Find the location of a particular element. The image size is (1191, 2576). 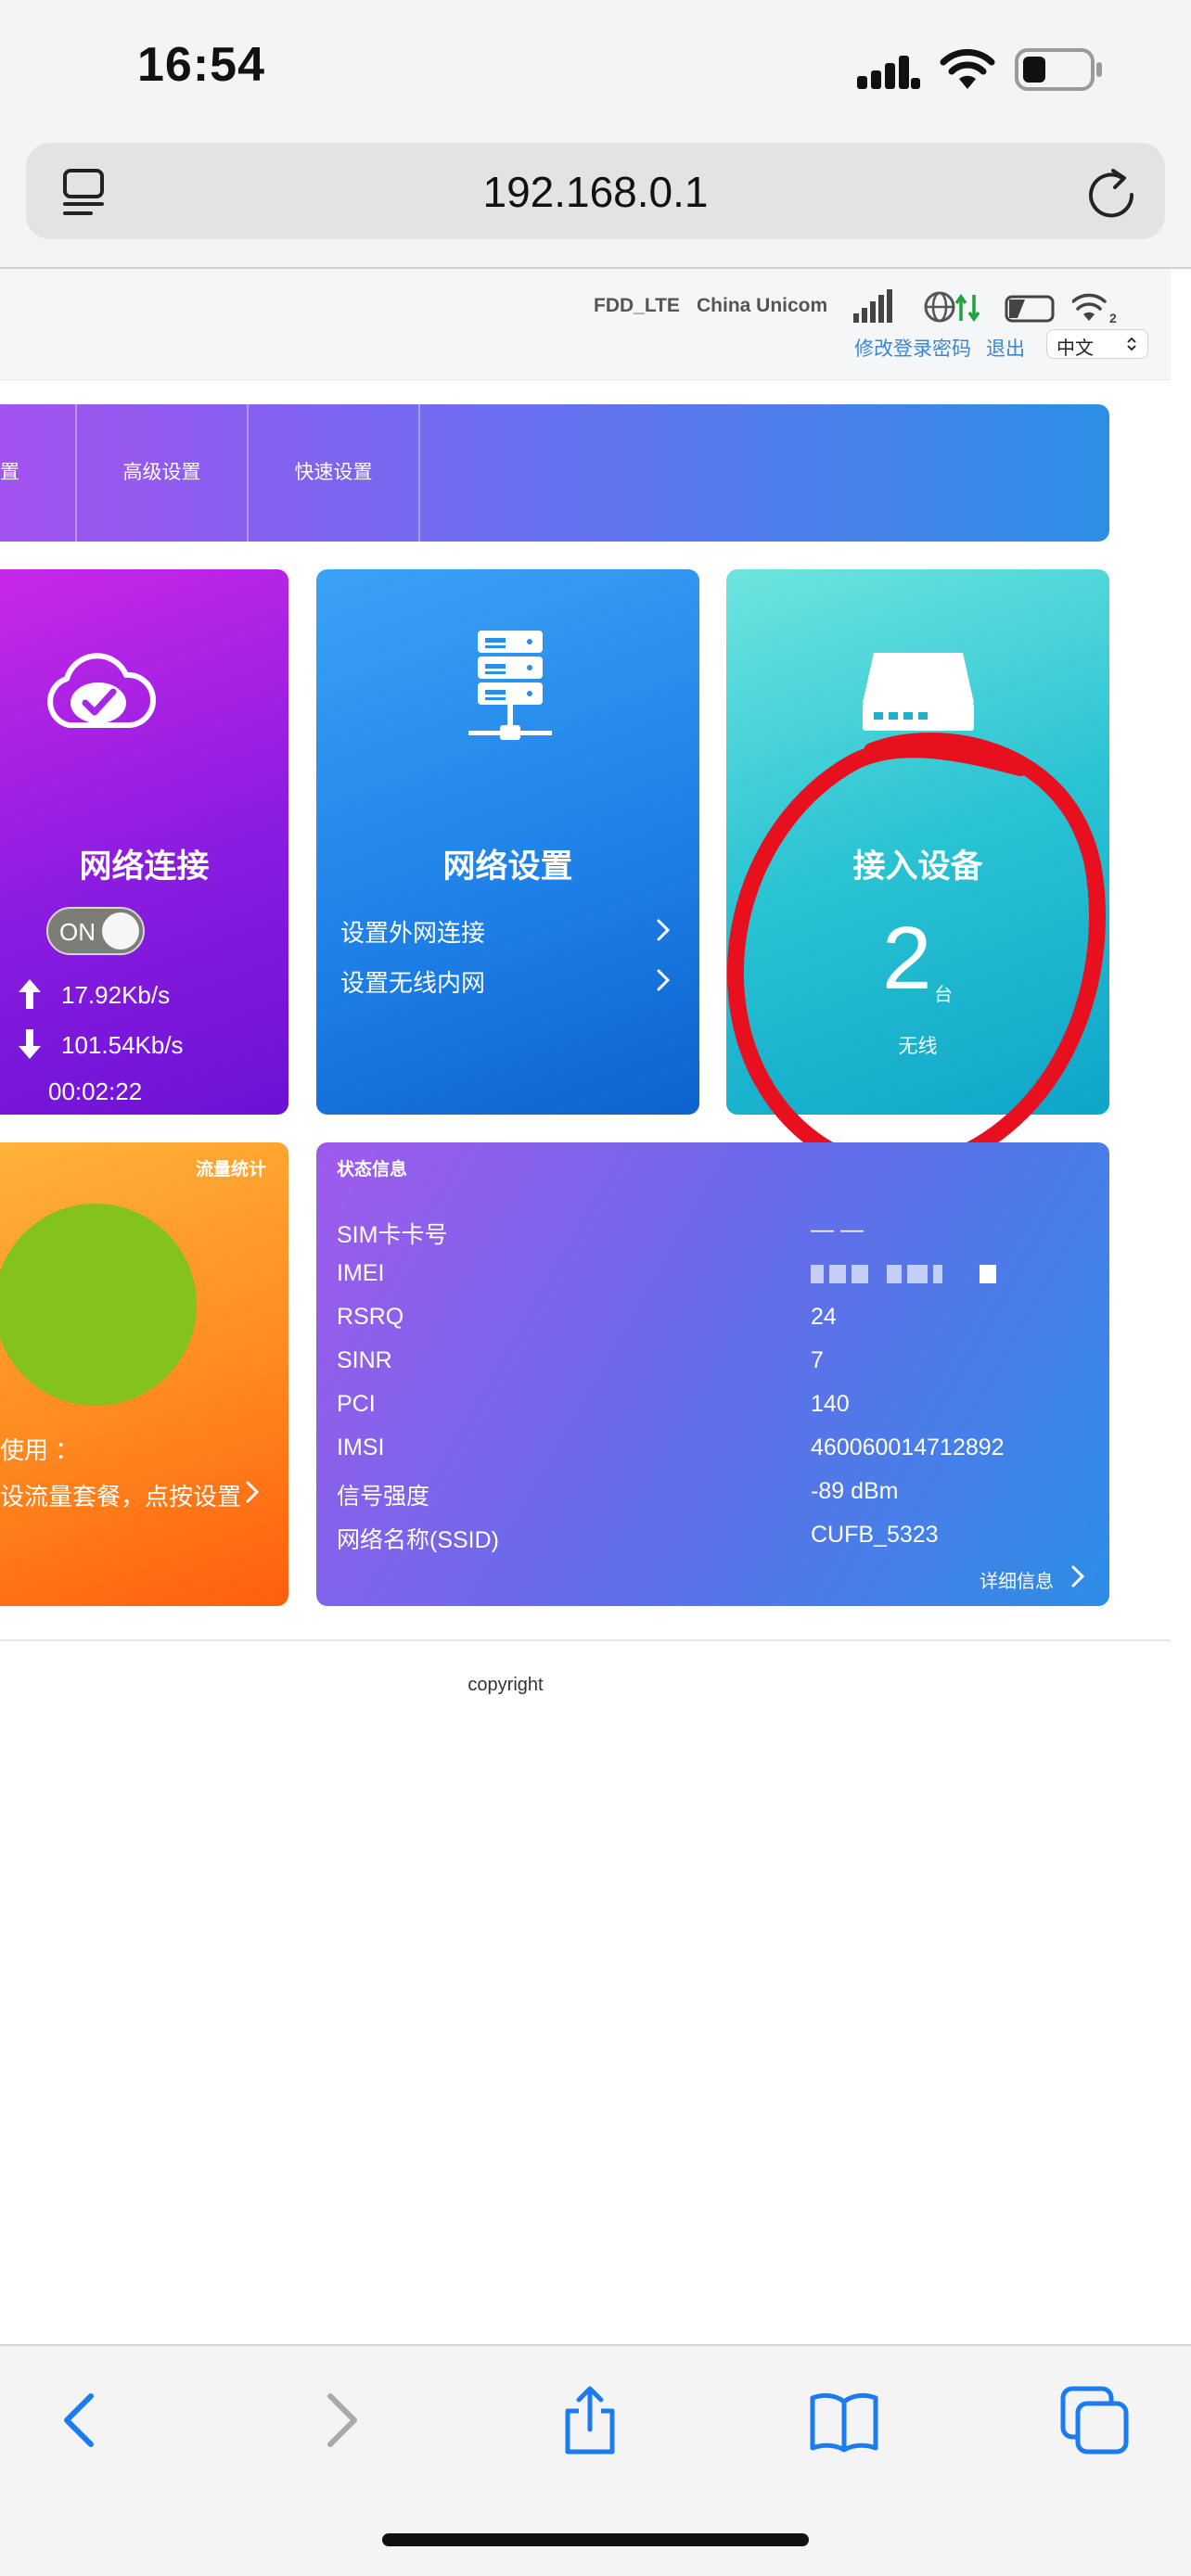

traffic-stats-card: 流量统计 使用 ： 设流量套餐，点按设置 is located at coordinates (144, 1374).